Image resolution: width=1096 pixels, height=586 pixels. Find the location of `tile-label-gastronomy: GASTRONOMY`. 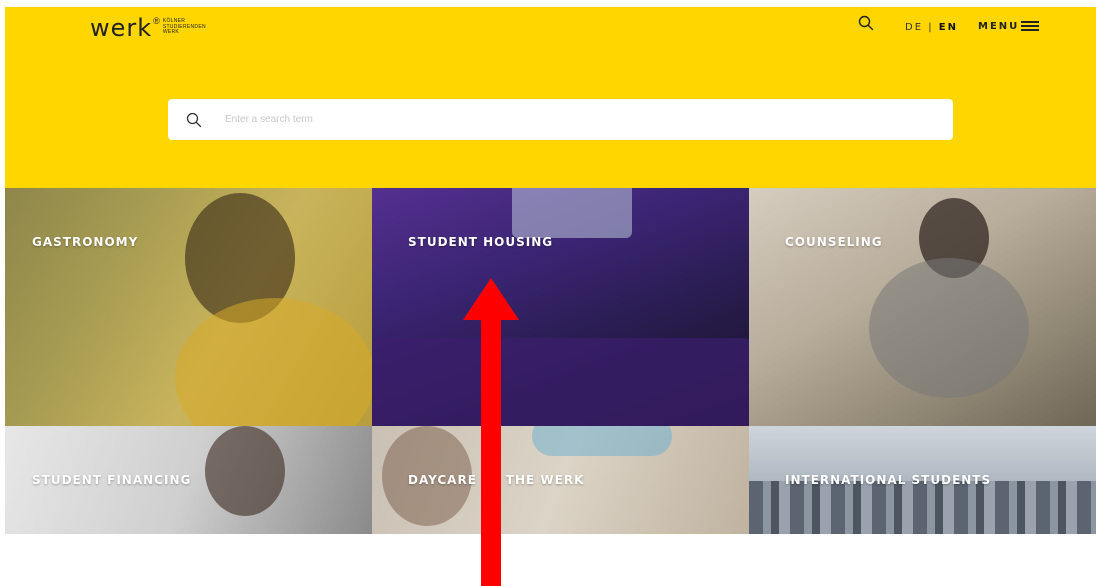

tile-label-gastronomy: GASTRONOMY is located at coordinates (85, 242).